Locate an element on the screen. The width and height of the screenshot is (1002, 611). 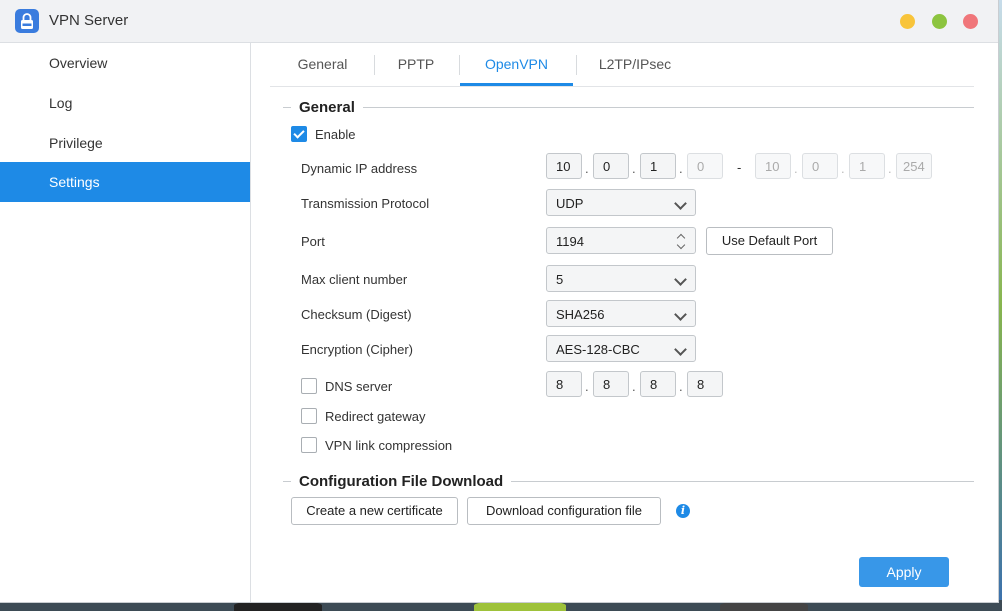
sidebar-item-label: Overview is located at coordinates (78, 63).